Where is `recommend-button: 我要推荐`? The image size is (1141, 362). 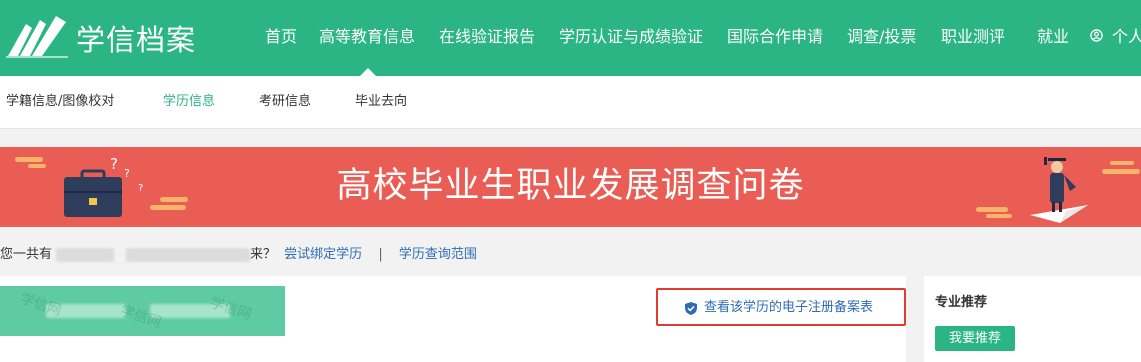
recommend-button: 我要推荐 is located at coordinates (975, 338).